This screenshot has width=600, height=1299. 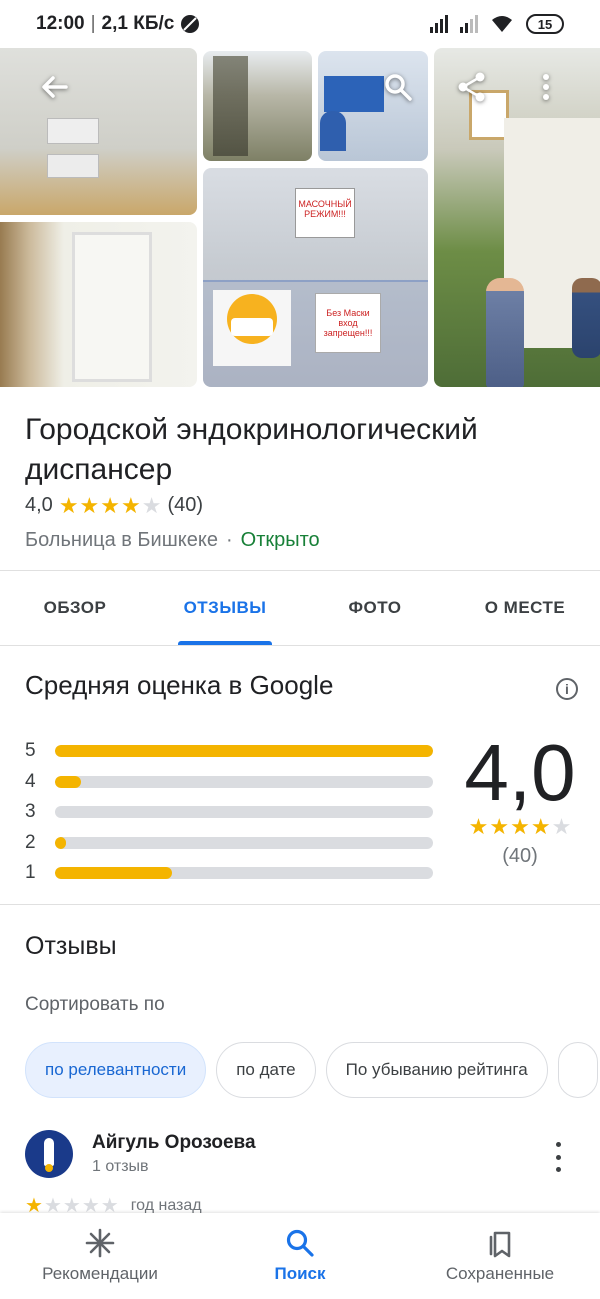 What do you see at coordinates (121, 540) in the screenshot?
I see `place-category: Больница в Бишкеке` at bounding box center [121, 540].